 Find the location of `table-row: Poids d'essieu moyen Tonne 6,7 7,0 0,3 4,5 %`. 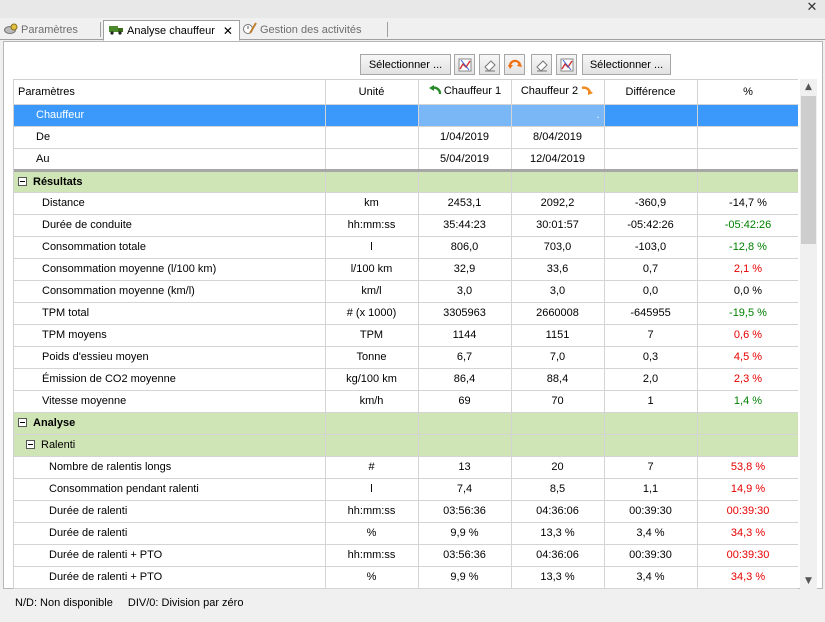

table-row: Poids d'essieu moyen Tonne 6,7 7,0 0,3 4,5 % is located at coordinates (406, 357).